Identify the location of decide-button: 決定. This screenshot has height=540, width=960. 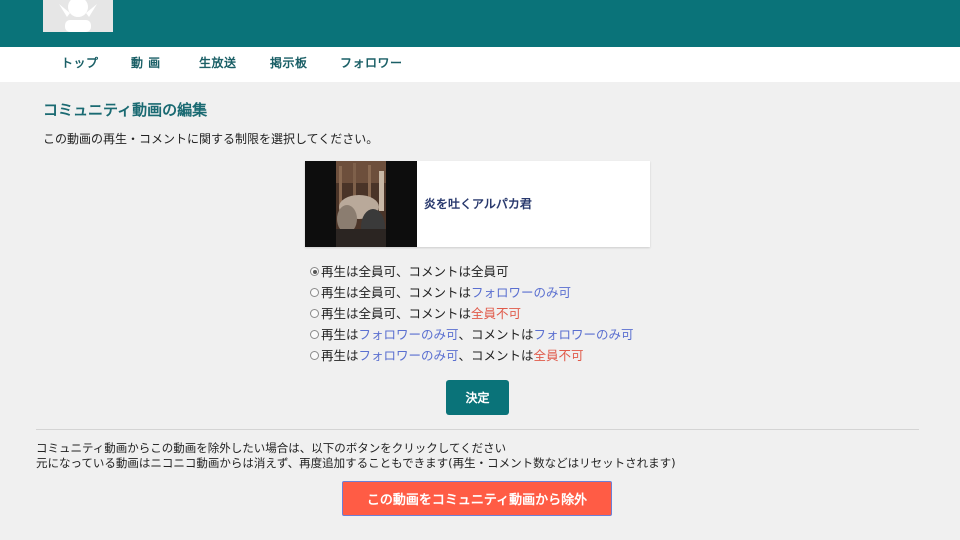
(477, 397).